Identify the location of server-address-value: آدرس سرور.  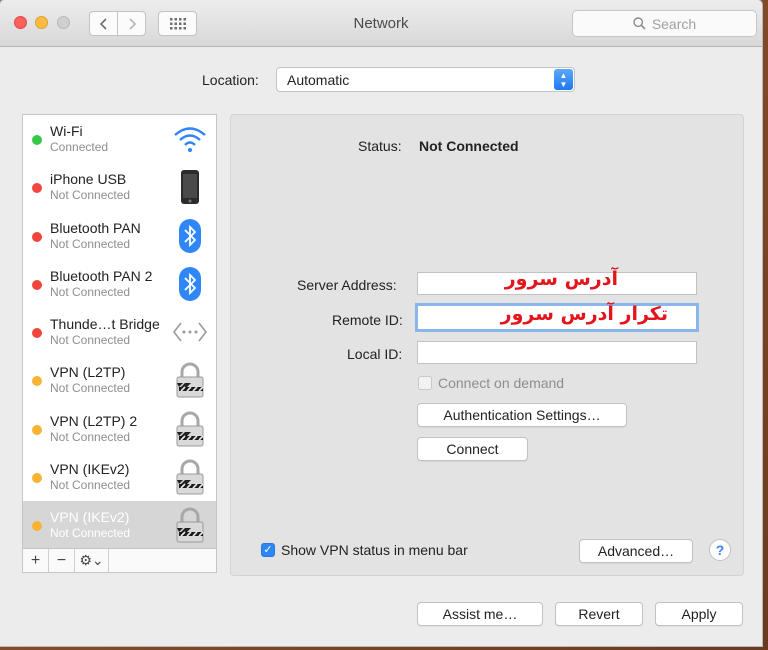
(561, 279).